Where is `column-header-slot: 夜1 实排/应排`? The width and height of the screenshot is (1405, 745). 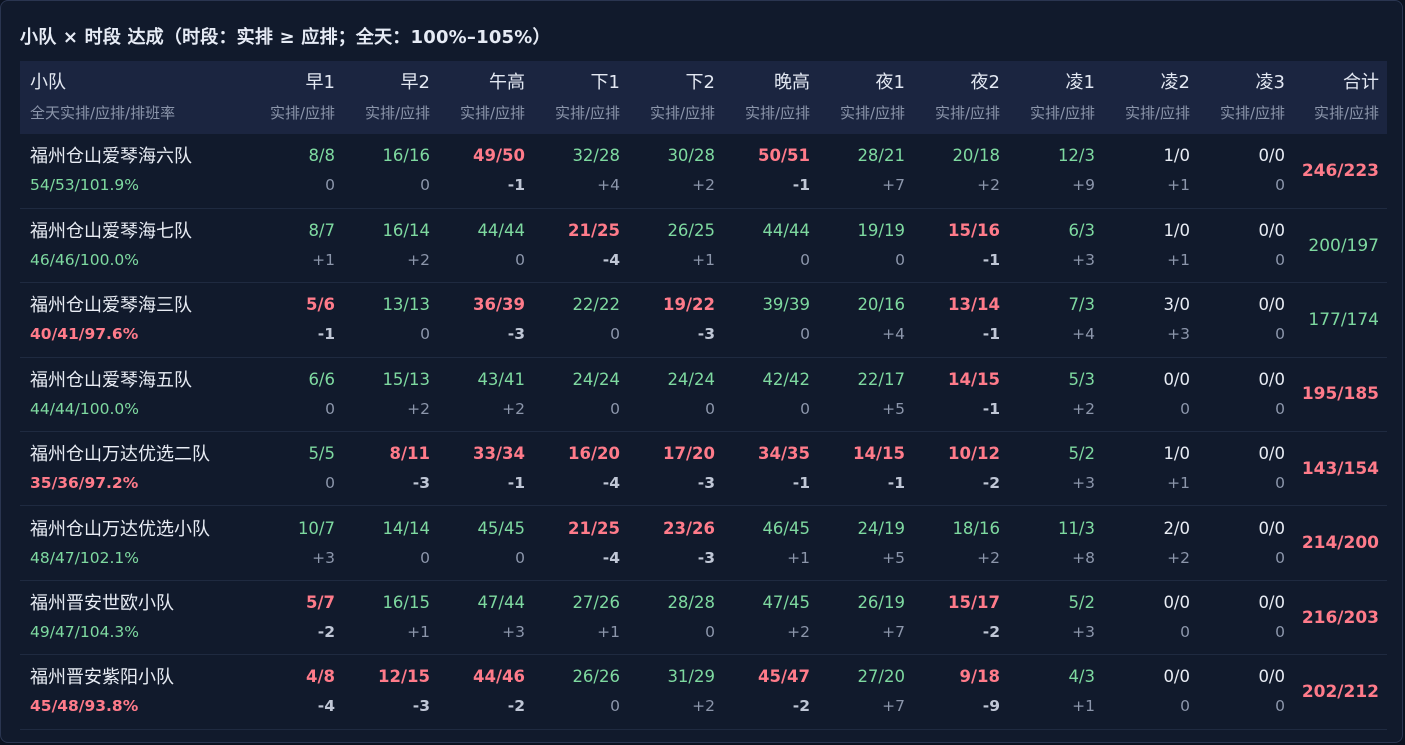
column-header-slot: 夜1 实排/应排 is located at coordinates (865, 97).